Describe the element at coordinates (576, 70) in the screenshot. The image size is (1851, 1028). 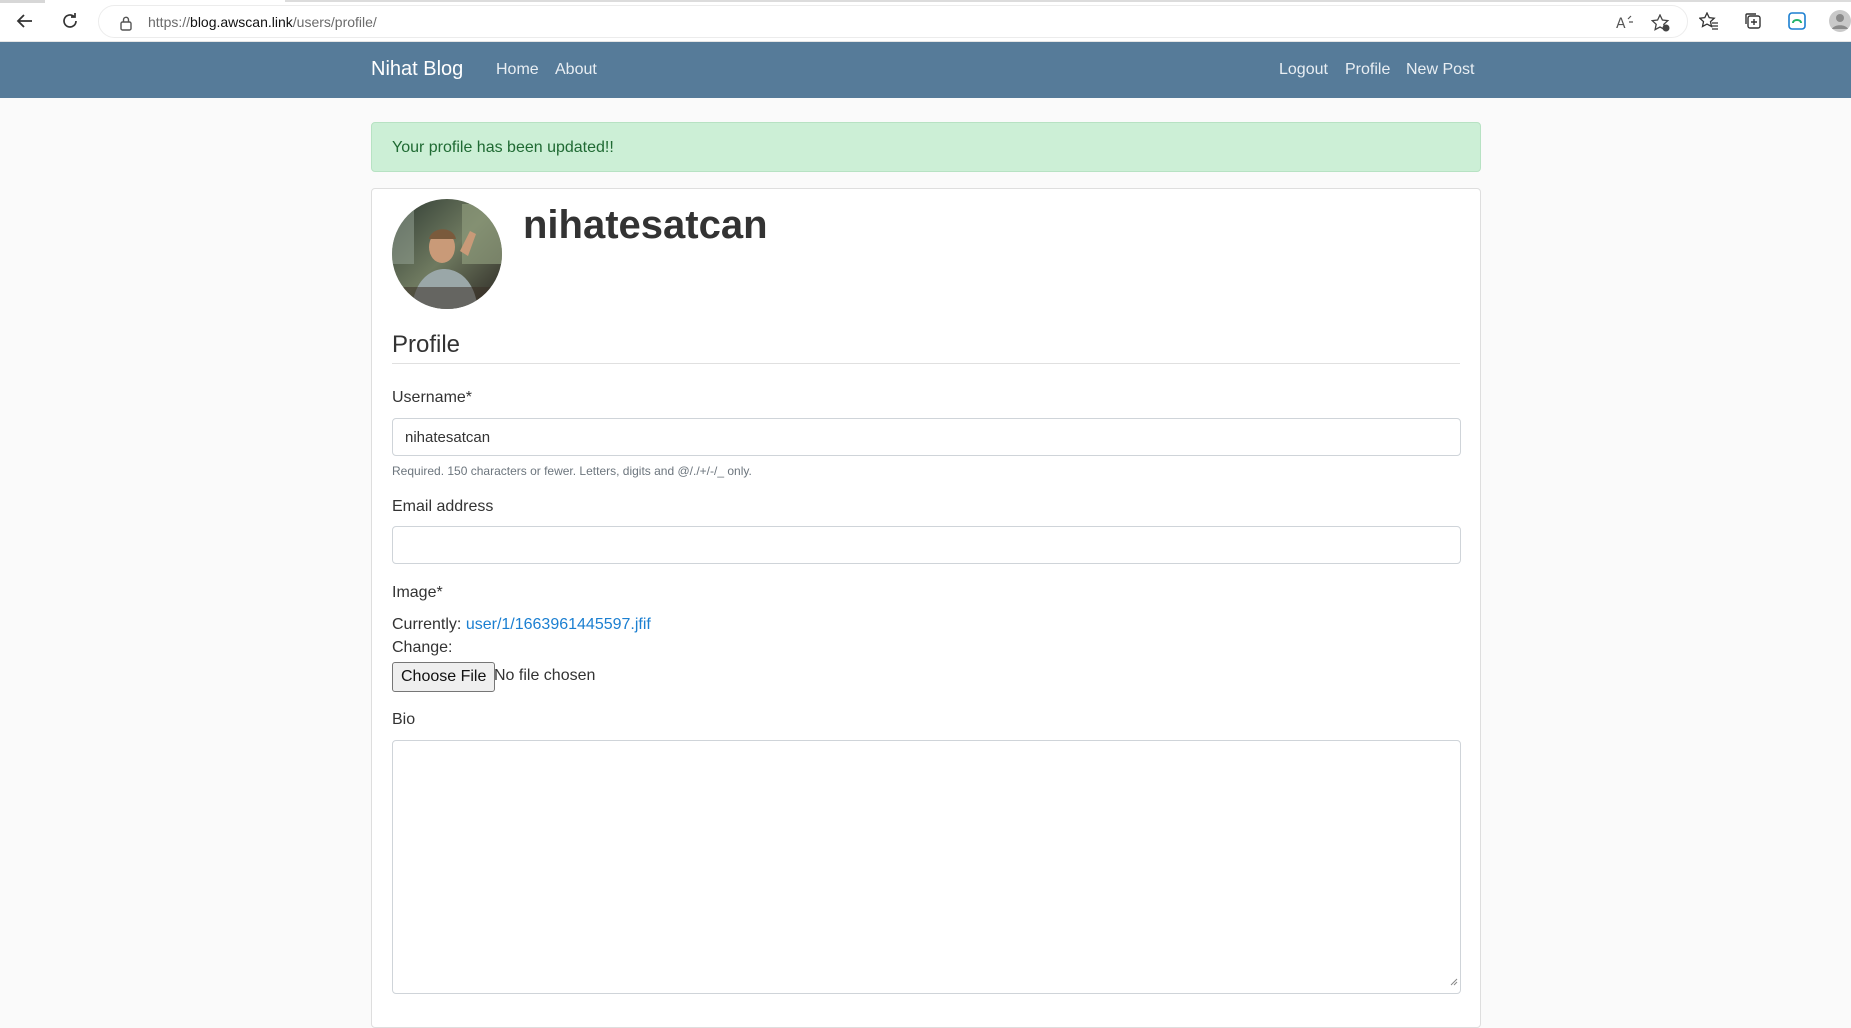
I see `nav-about-link: About` at that location.